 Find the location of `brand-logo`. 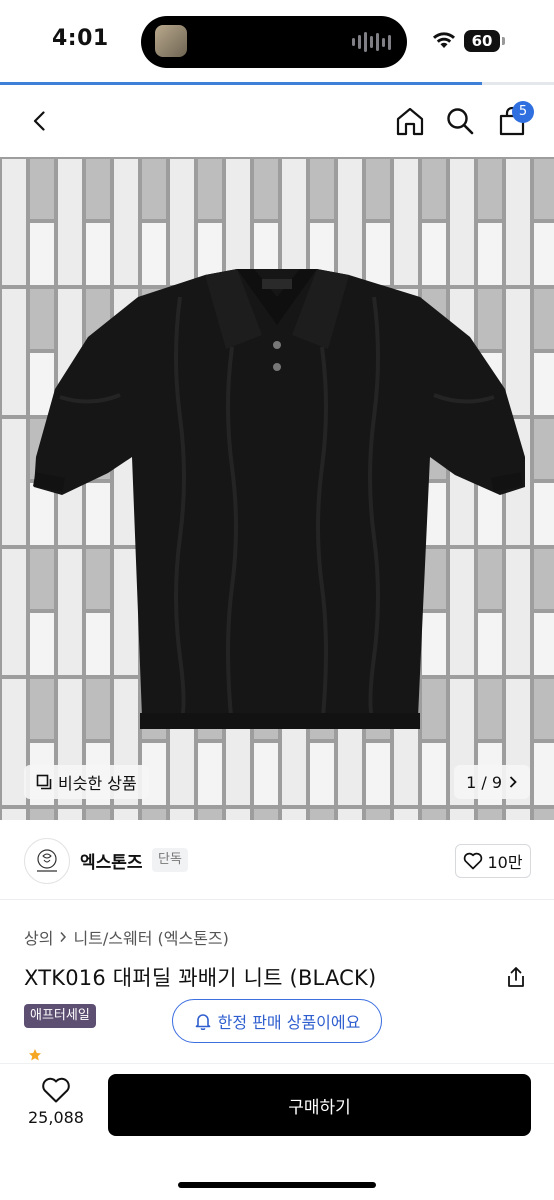

brand-logo is located at coordinates (47, 861).